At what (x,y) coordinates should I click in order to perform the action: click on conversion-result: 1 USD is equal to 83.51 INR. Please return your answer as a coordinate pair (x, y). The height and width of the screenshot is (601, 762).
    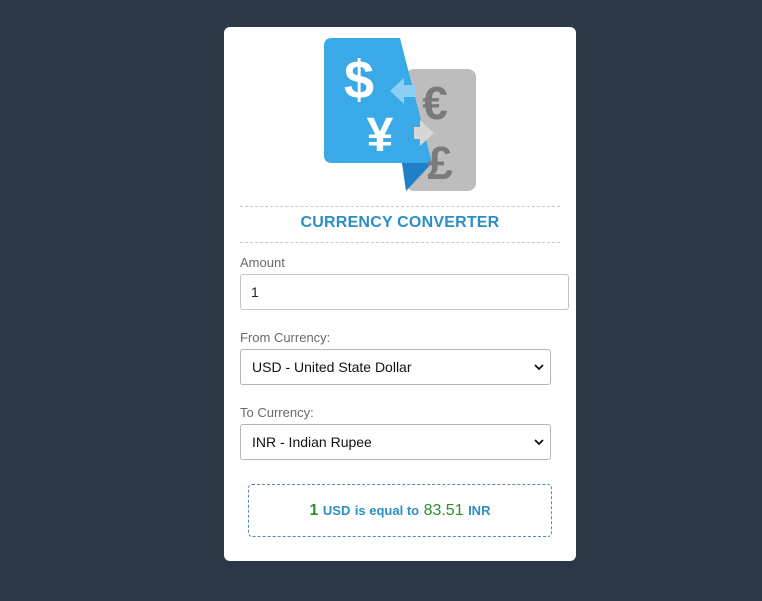
    Looking at the image, I should click on (400, 510).